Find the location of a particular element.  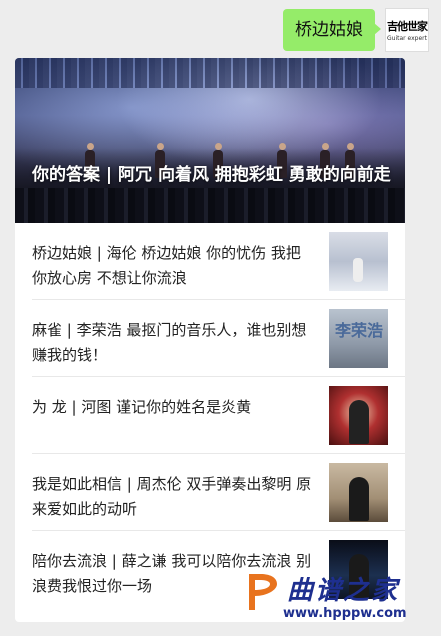

avatar-signature: 吉他世家 is located at coordinates (407, 26).